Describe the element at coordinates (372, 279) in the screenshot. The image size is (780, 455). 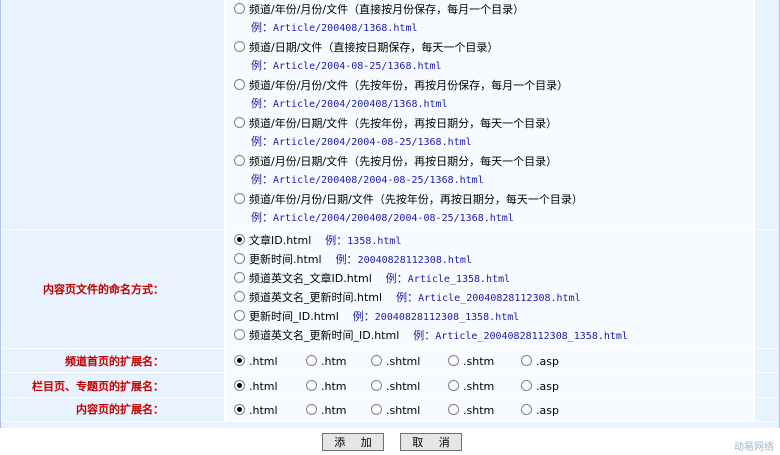
I see `naming-option-3: 频道英文名_文章ID.html 例：Article_1358.html` at that location.